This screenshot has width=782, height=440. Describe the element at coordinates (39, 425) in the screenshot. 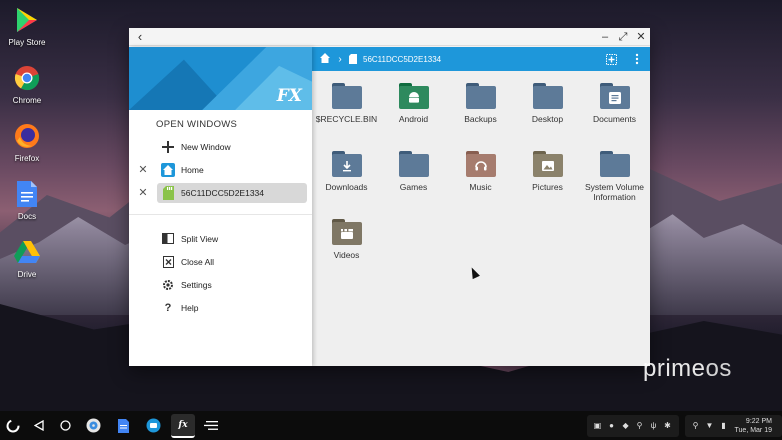

I see `back-nav-icon` at that location.